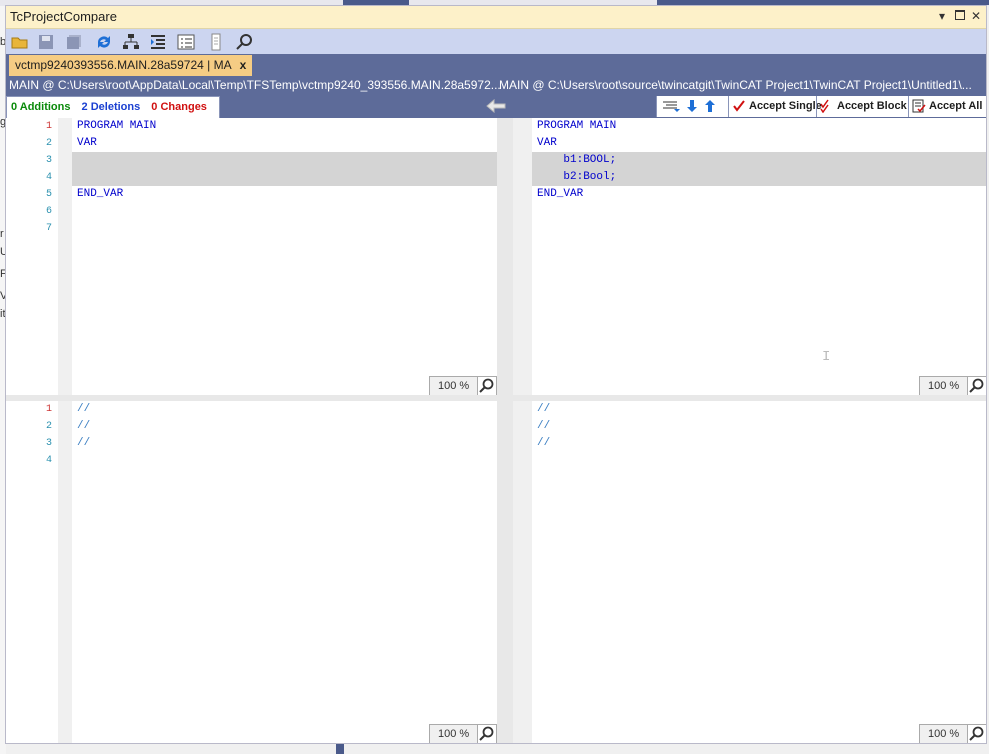 The height and width of the screenshot is (754, 989). I want to click on arrow-left-icon, so click(496, 106).